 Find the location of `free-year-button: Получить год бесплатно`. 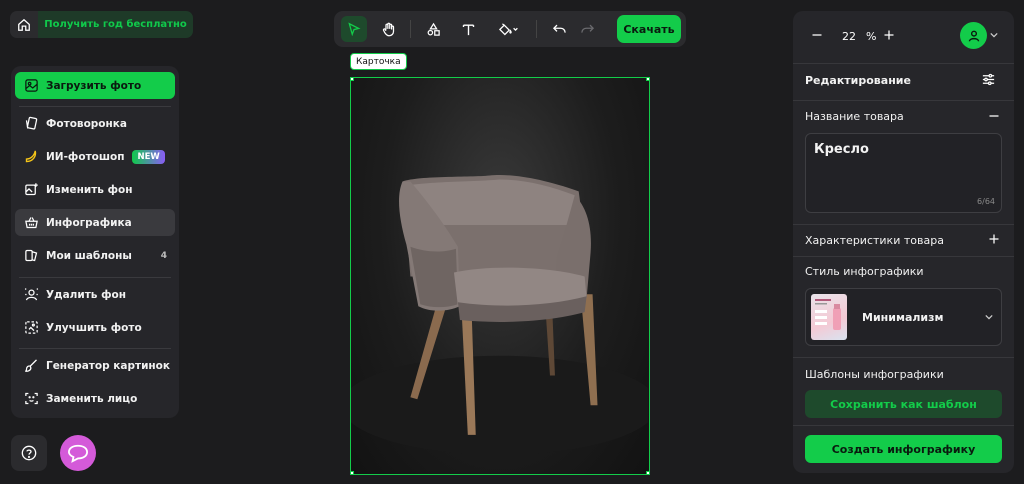

free-year-button: Получить год бесплатно is located at coordinates (115, 24).